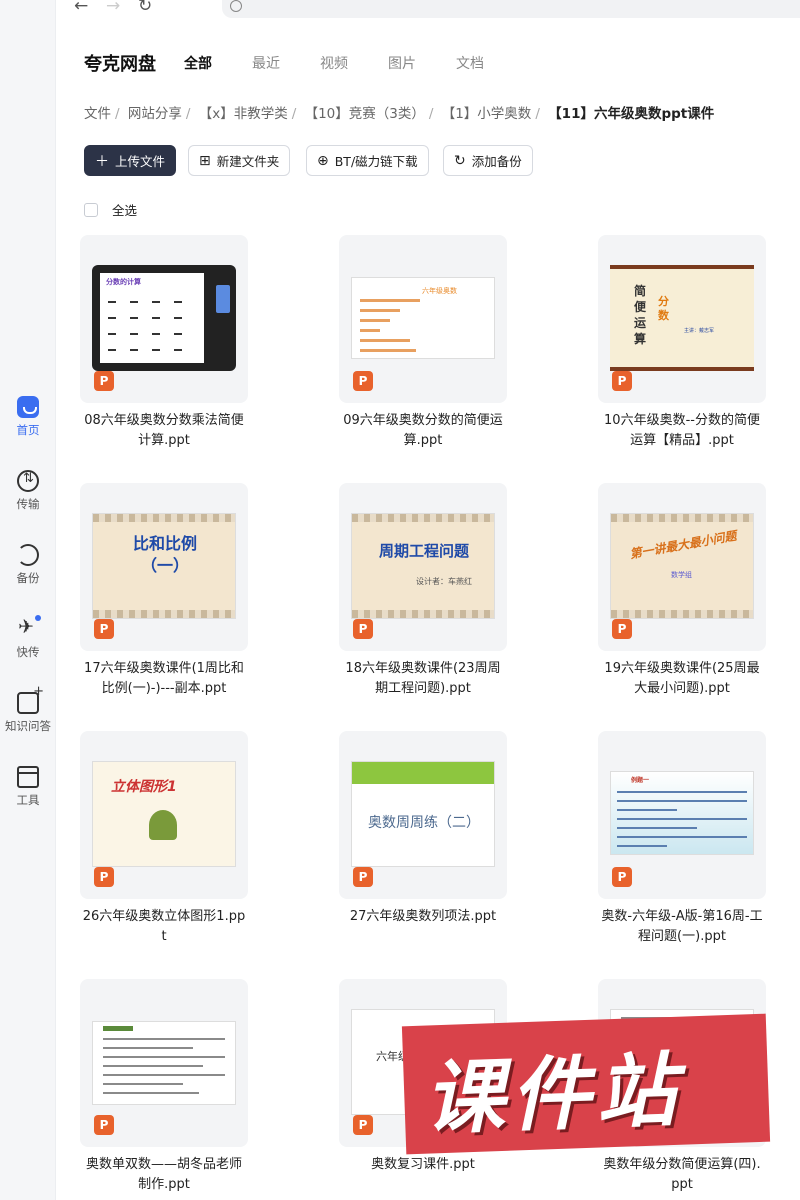 The image size is (800, 1200). I want to click on tab-images: 图片, so click(402, 63).